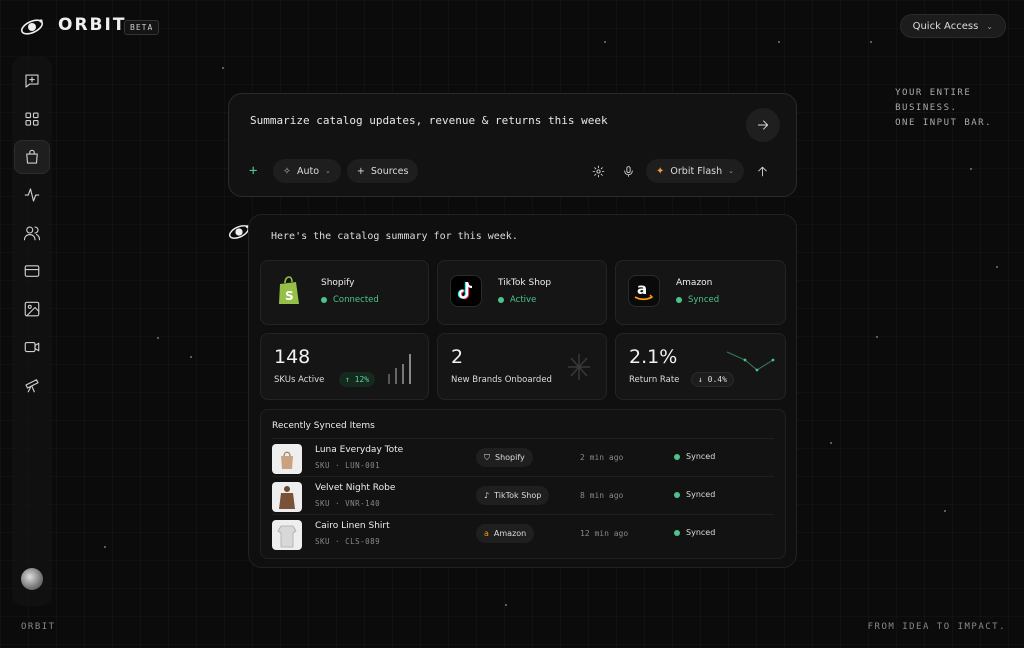 The height and width of the screenshot is (648, 1024). I want to click on shopping-bag-icon, so click(32, 156).